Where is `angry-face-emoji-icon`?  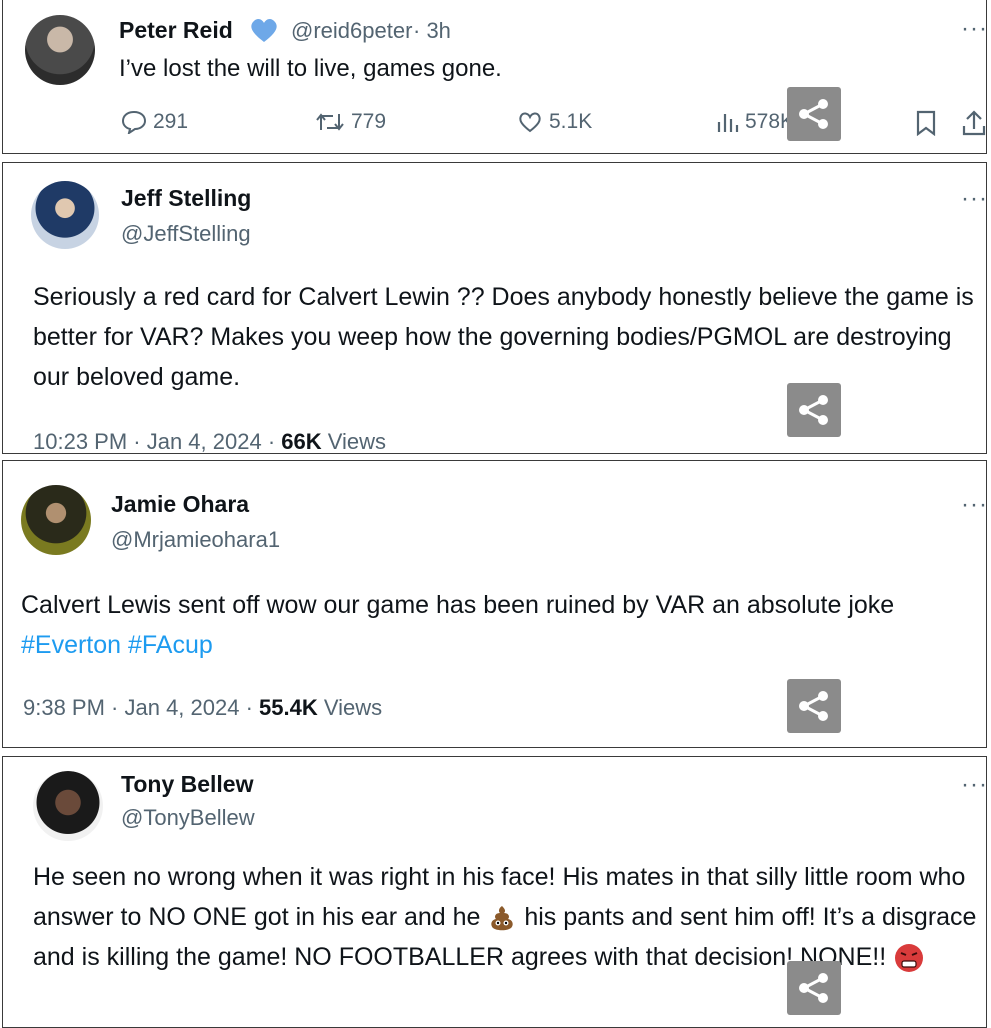
angry-face-emoji-icon is located at coordinates (909, 958).